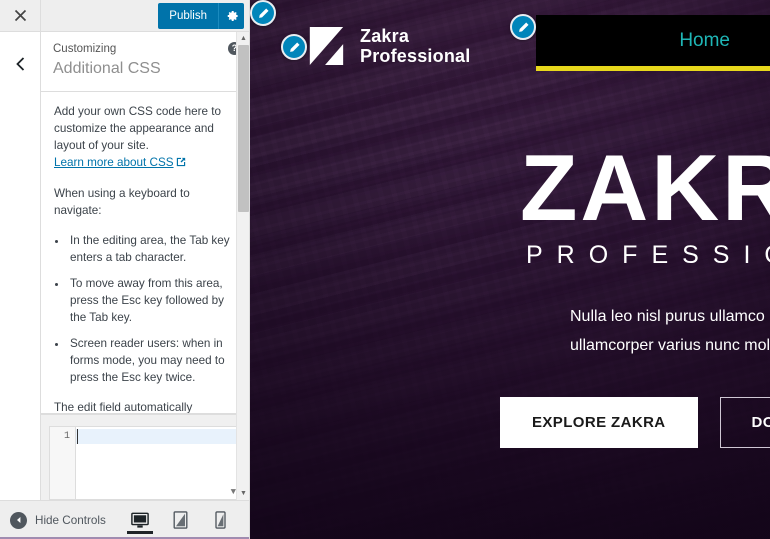 This screenshot has height=539, width=770. Describe the element at coordinates (66, 436) in the screenshot. I see `line-number: 1` at that location.